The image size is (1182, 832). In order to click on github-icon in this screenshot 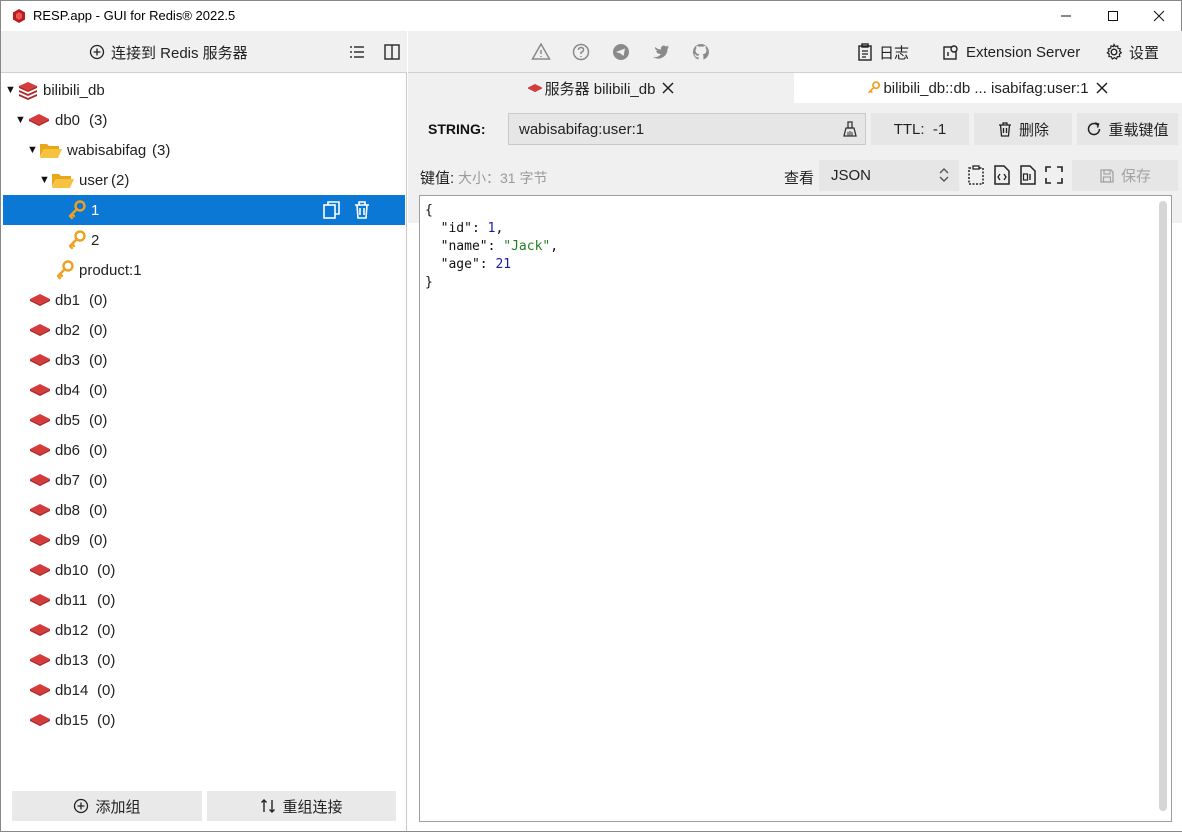, I will do `click(701, 52)`.